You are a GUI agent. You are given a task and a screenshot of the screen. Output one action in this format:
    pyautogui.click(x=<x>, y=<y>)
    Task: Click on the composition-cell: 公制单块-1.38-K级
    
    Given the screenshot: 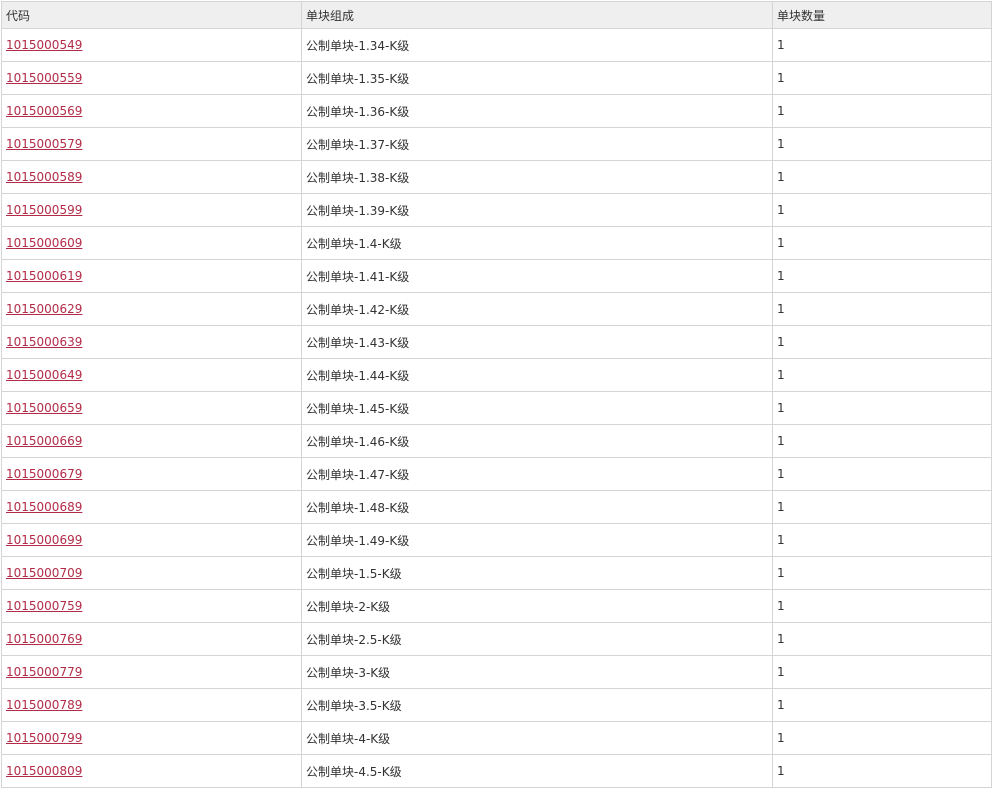 What is the action you would take?
    pyautogui.click(x=537, y=177)
    